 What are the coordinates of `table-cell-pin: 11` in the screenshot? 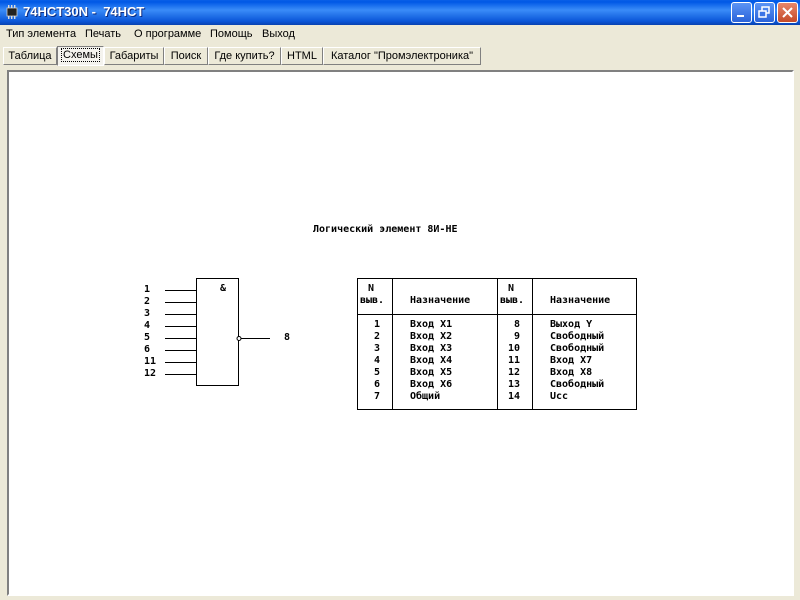 It's located at (514, 360).